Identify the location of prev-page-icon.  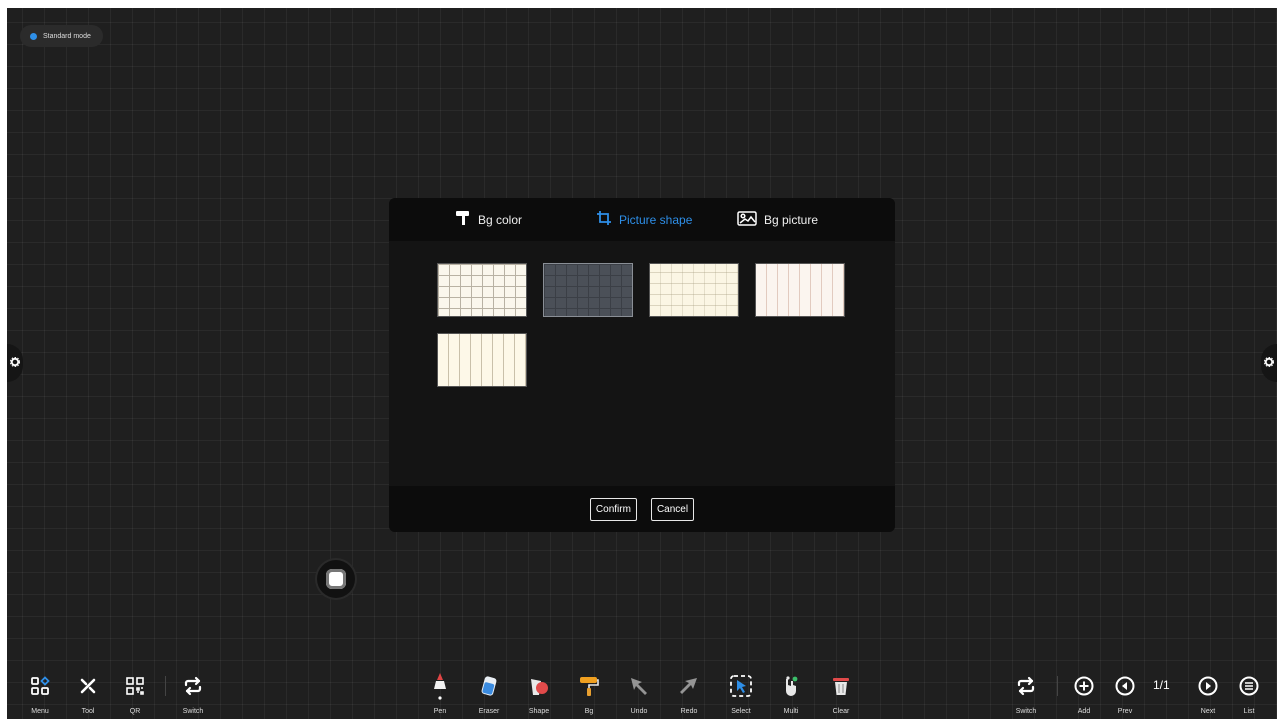
(1125, 686).